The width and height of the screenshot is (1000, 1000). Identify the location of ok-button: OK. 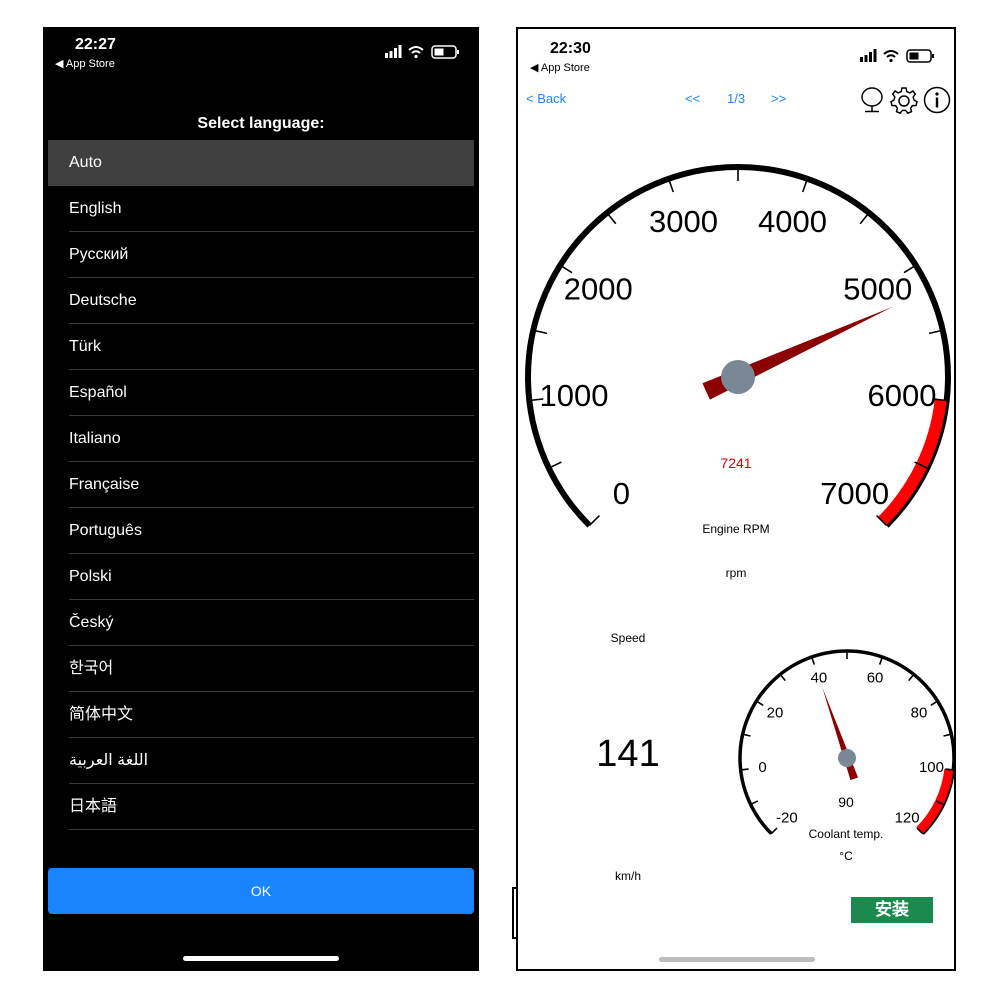
(261, 891).